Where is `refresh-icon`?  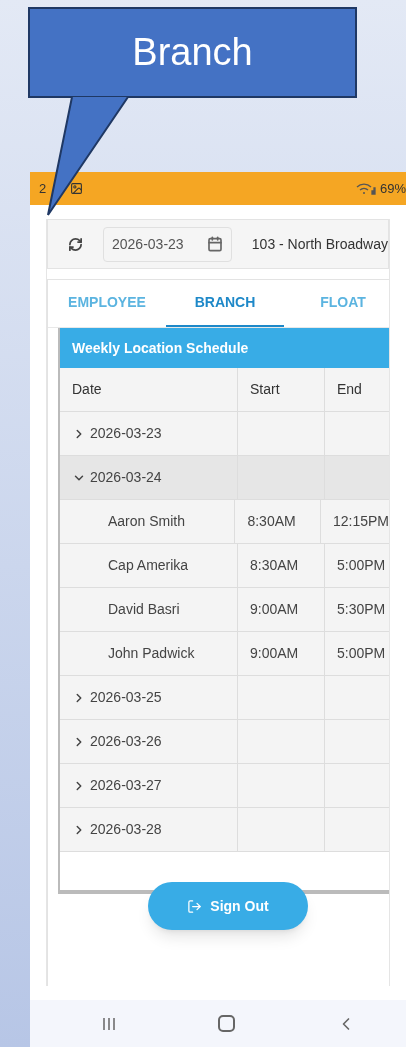
refresh-icon is located at coordinates (75, 244).